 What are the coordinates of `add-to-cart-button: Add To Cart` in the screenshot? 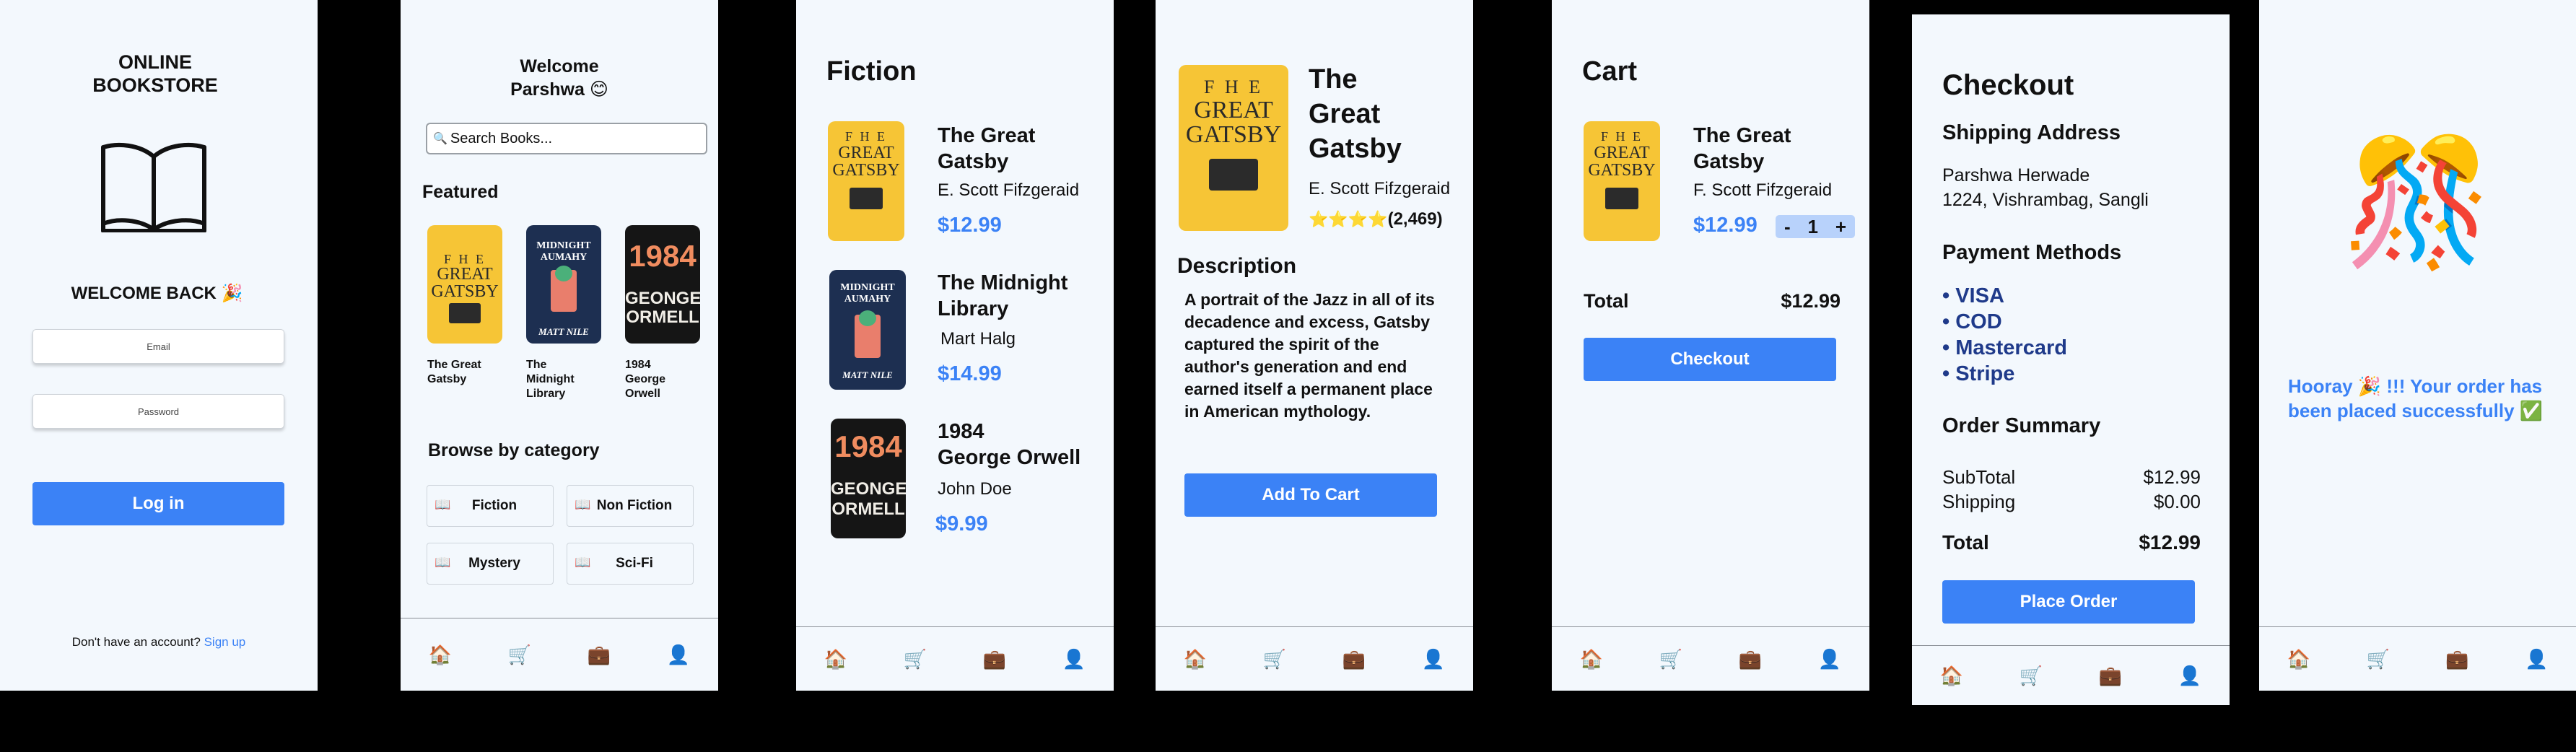 It's located at (1310, 495).